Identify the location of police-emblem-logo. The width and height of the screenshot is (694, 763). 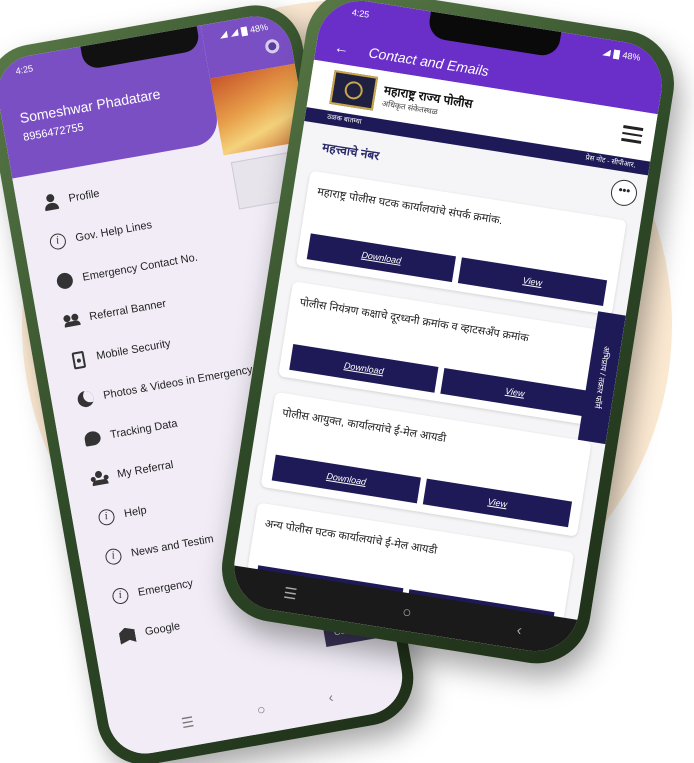
(354, 90).